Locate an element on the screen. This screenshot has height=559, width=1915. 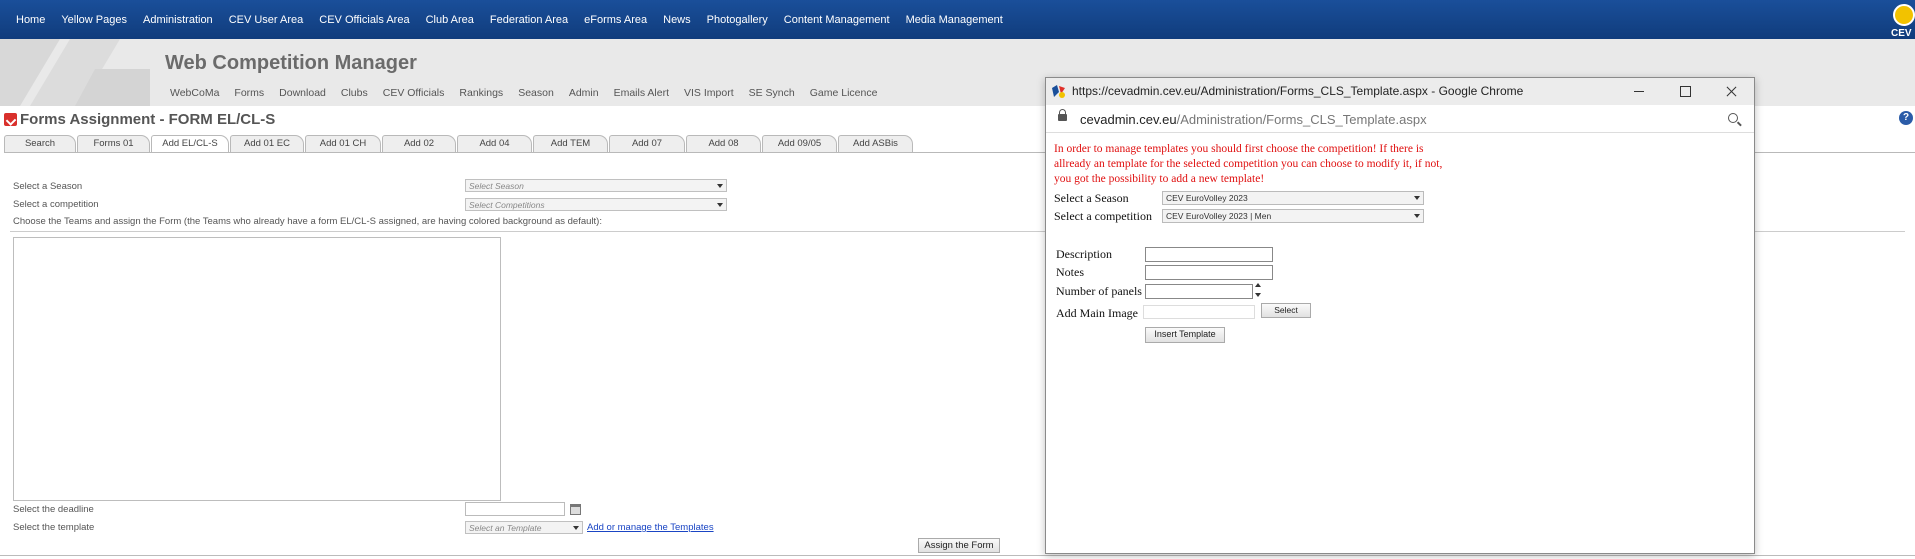
stepper-up-icon is located at coordinates (1258, 285).